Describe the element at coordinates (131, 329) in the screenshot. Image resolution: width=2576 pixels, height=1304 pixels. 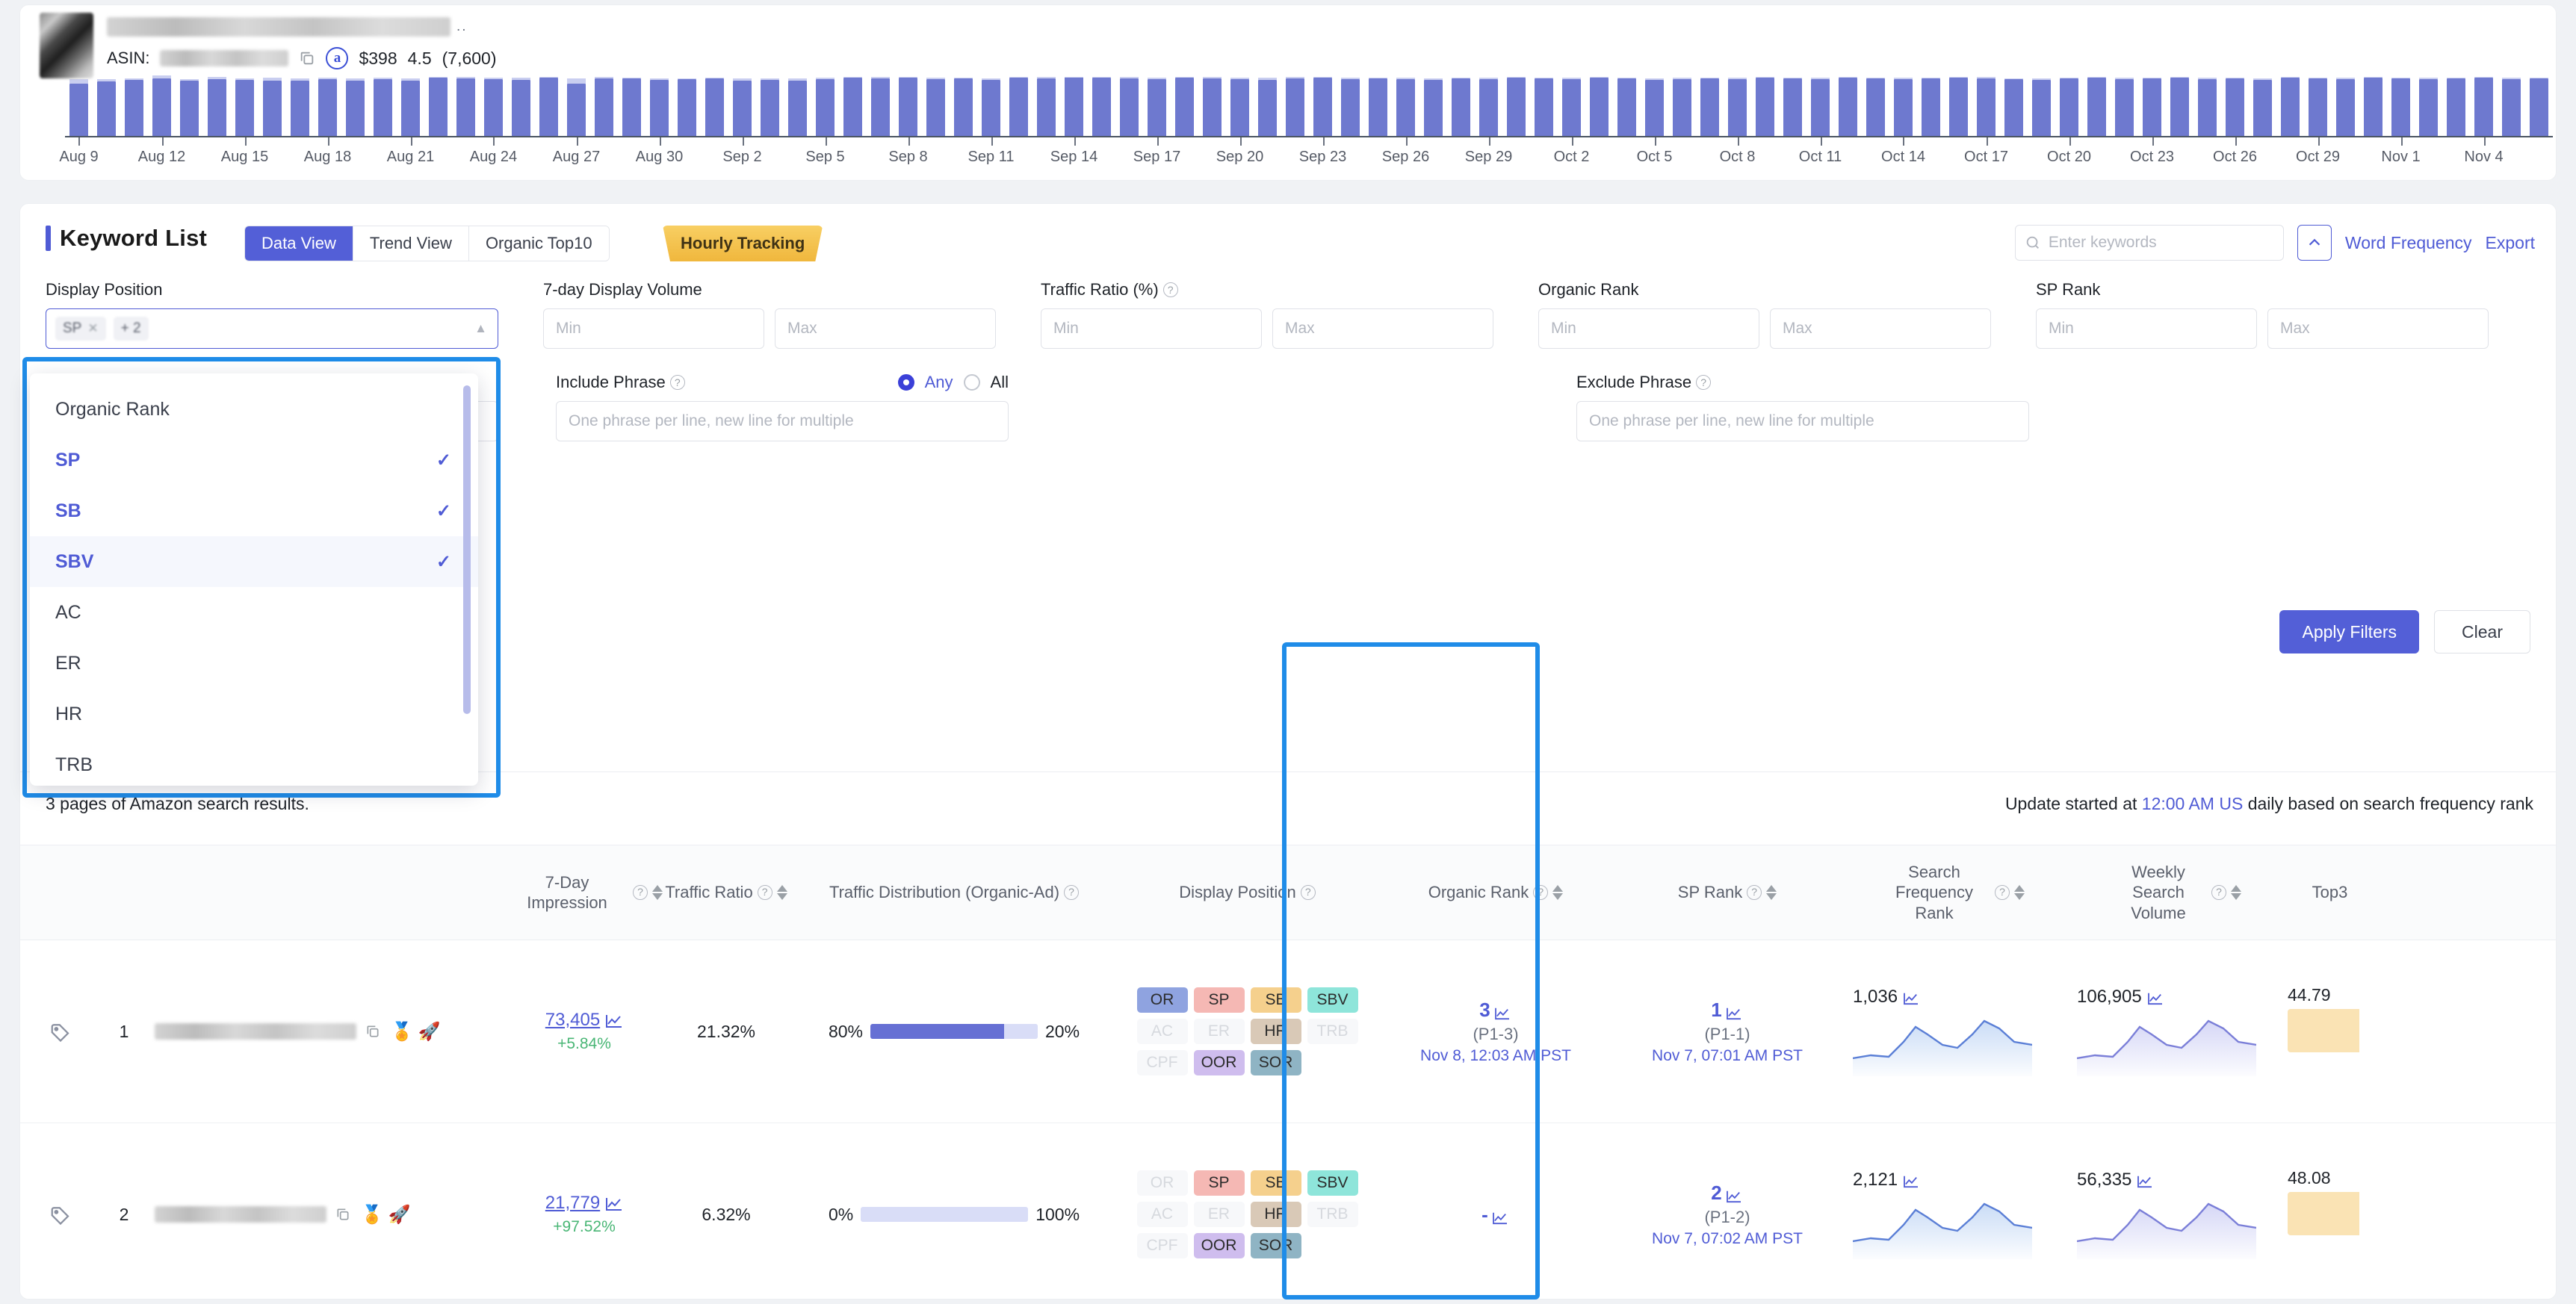
I see `tag-chip-more: + 2` at that location.